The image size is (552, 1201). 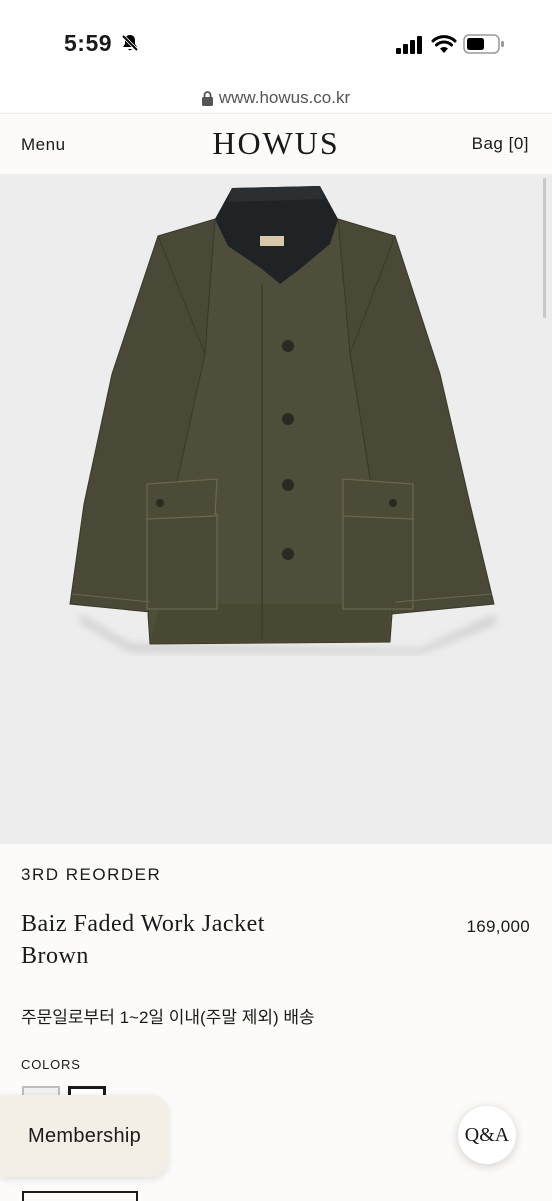 I want to click on qa-label: Q&A, so click(x=487, y=1134).